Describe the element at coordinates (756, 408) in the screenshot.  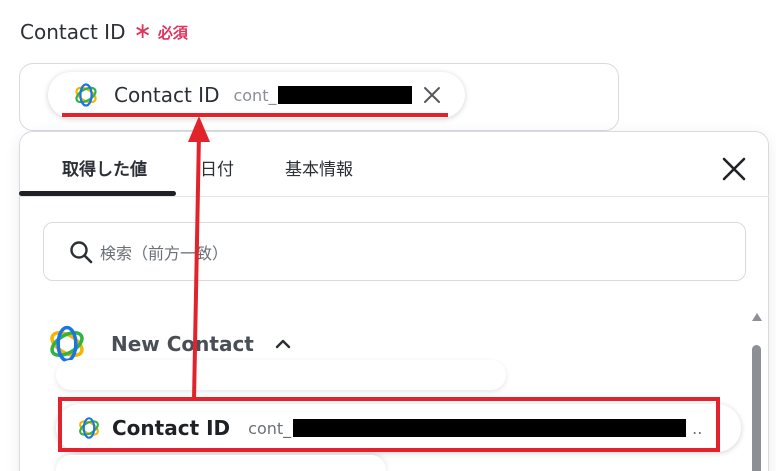
I see `scrollbar-thumb` at that location.